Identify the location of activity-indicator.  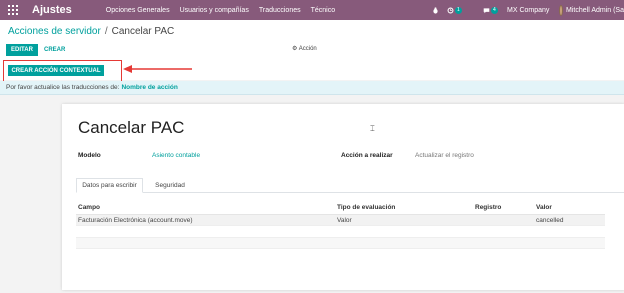
(435, 10).